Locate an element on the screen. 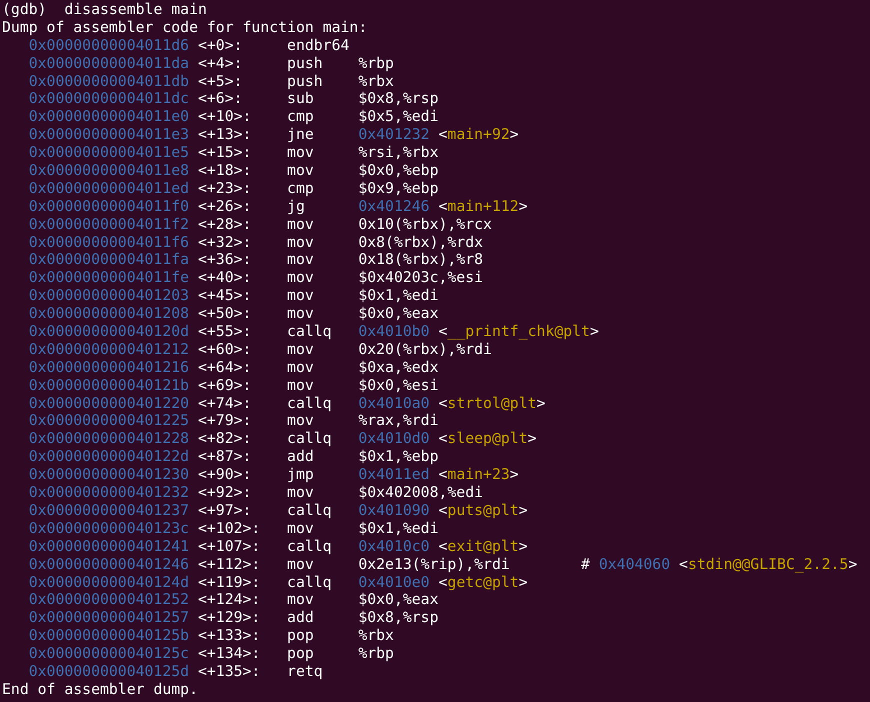 This screenshot has height=702, width=870. mnemonic-text: jne is located at coordinates (300, 135).